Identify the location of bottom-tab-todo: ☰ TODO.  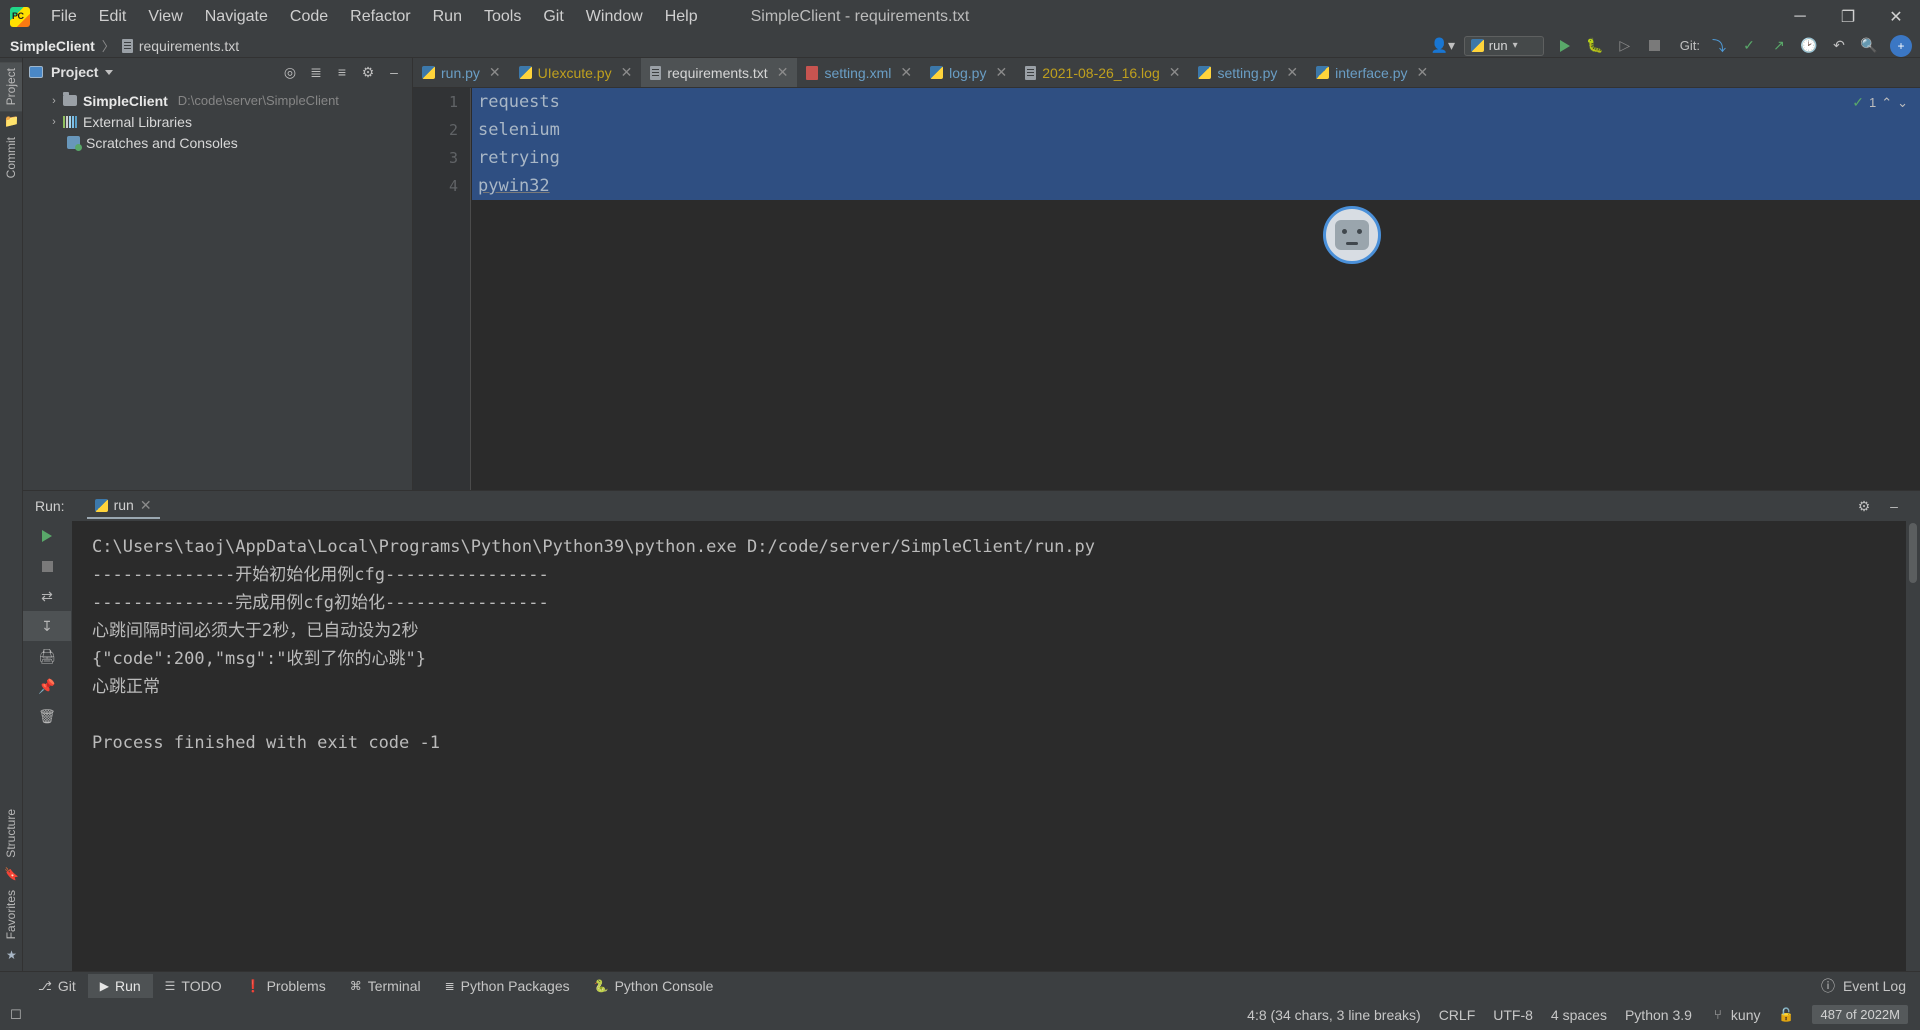
(193, 986).